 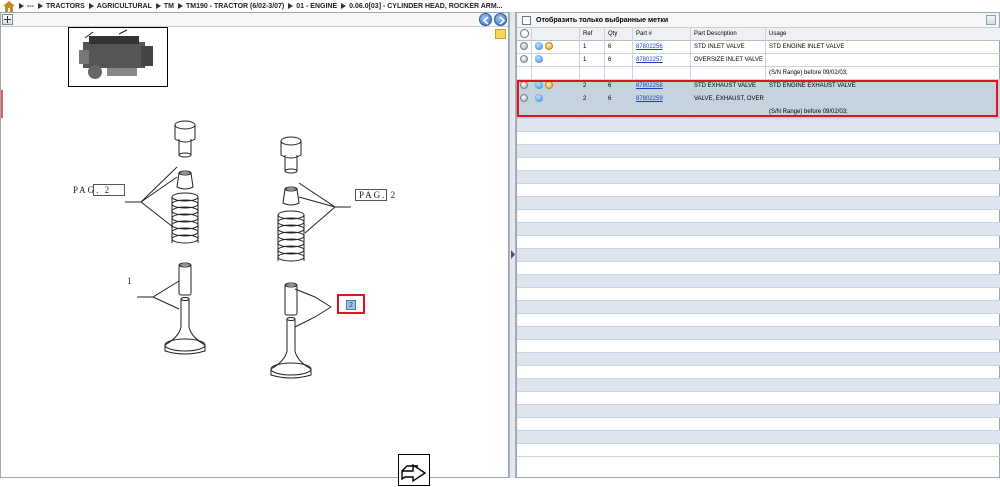 I want to click on part-number-cell: 87802259, so click(x=661, y=99).